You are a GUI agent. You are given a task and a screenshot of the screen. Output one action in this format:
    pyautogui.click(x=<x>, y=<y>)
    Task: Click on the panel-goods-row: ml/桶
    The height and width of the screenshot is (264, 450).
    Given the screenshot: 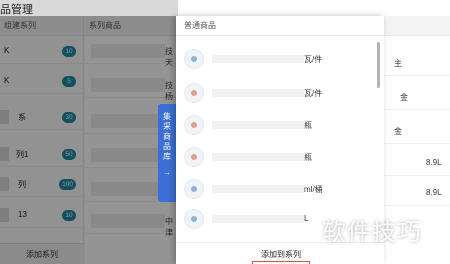 What is the action you would take?
    pyautogui.click(x=276, y=189)
    